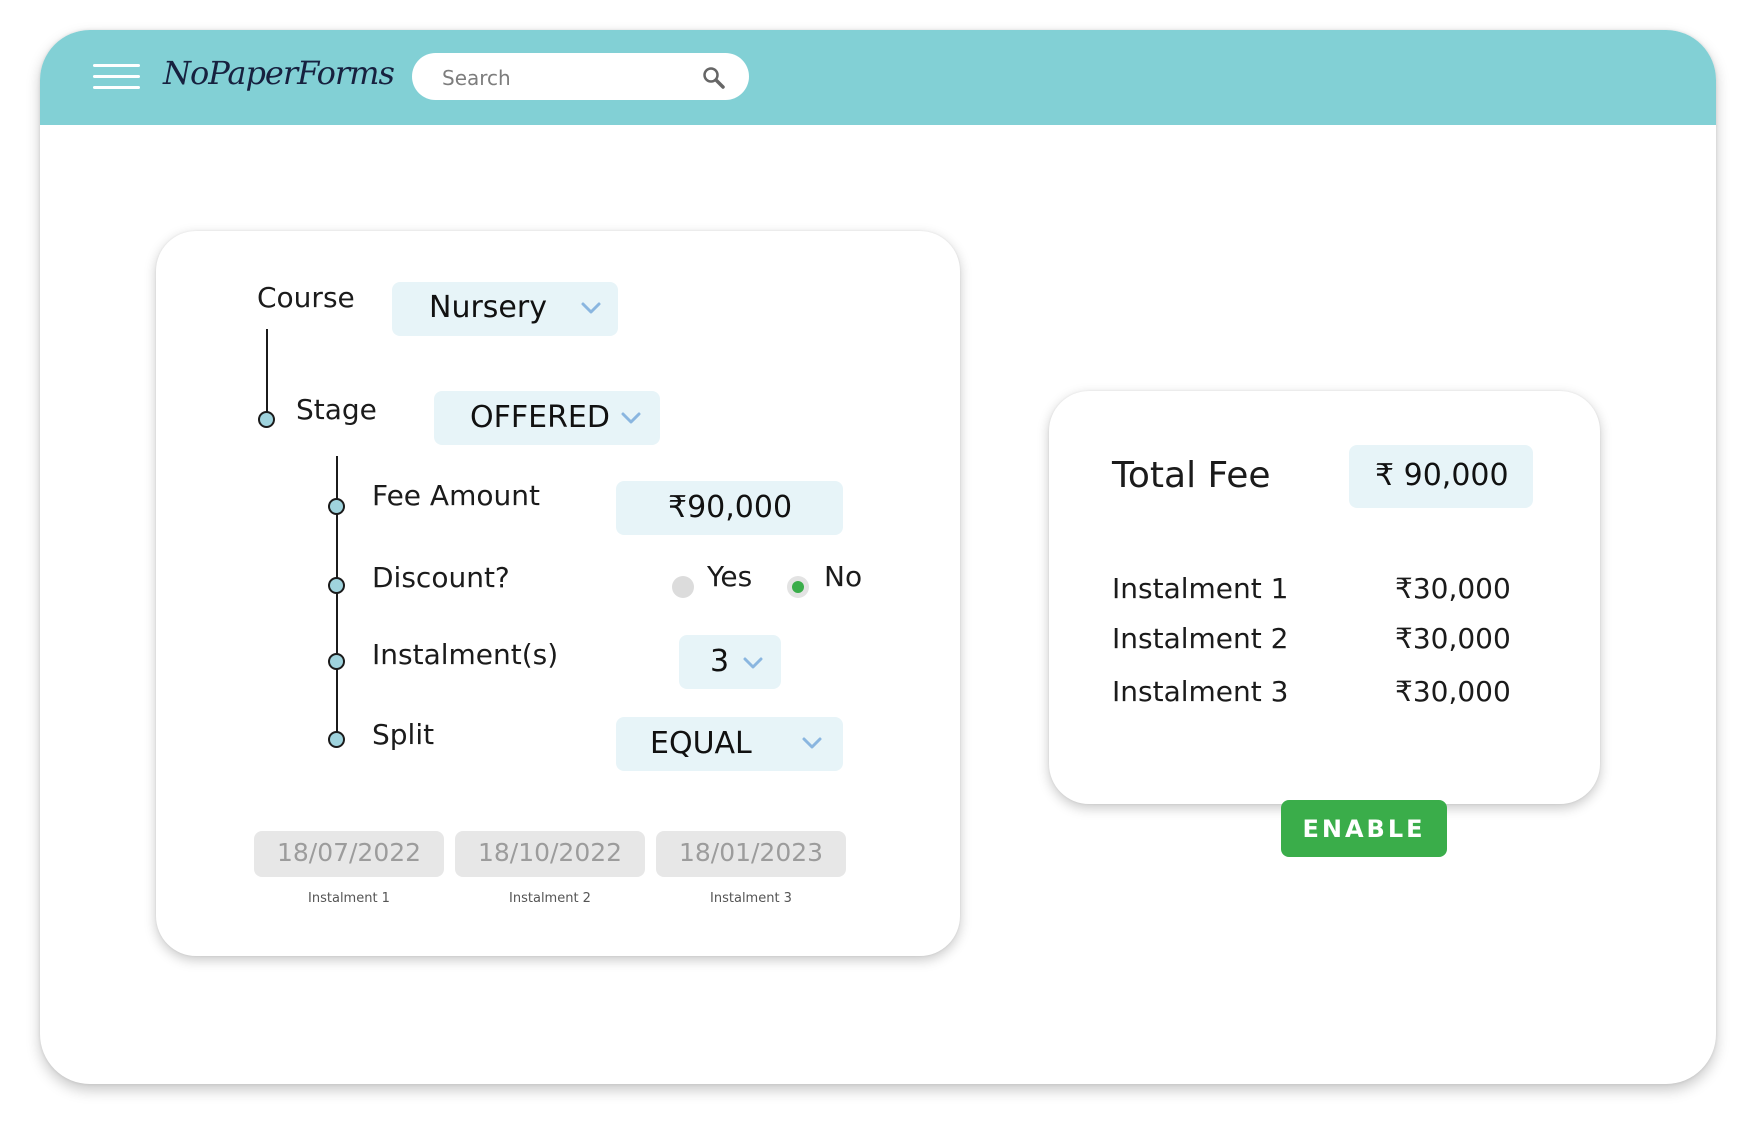 The height and width of the screenshot is (1121, 1756). I want to click on radio-selected-dot, so click(798, 587).